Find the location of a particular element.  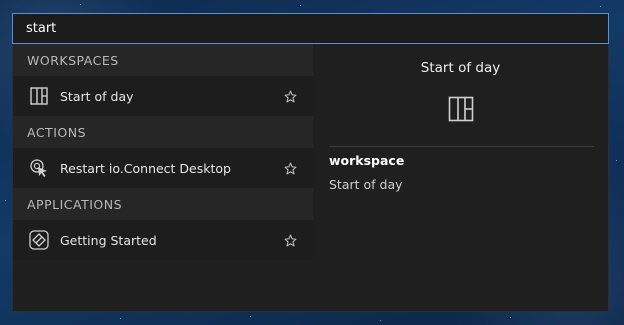

section-header-workspaces: WORKSPACES is located at coordinates (163, 60).